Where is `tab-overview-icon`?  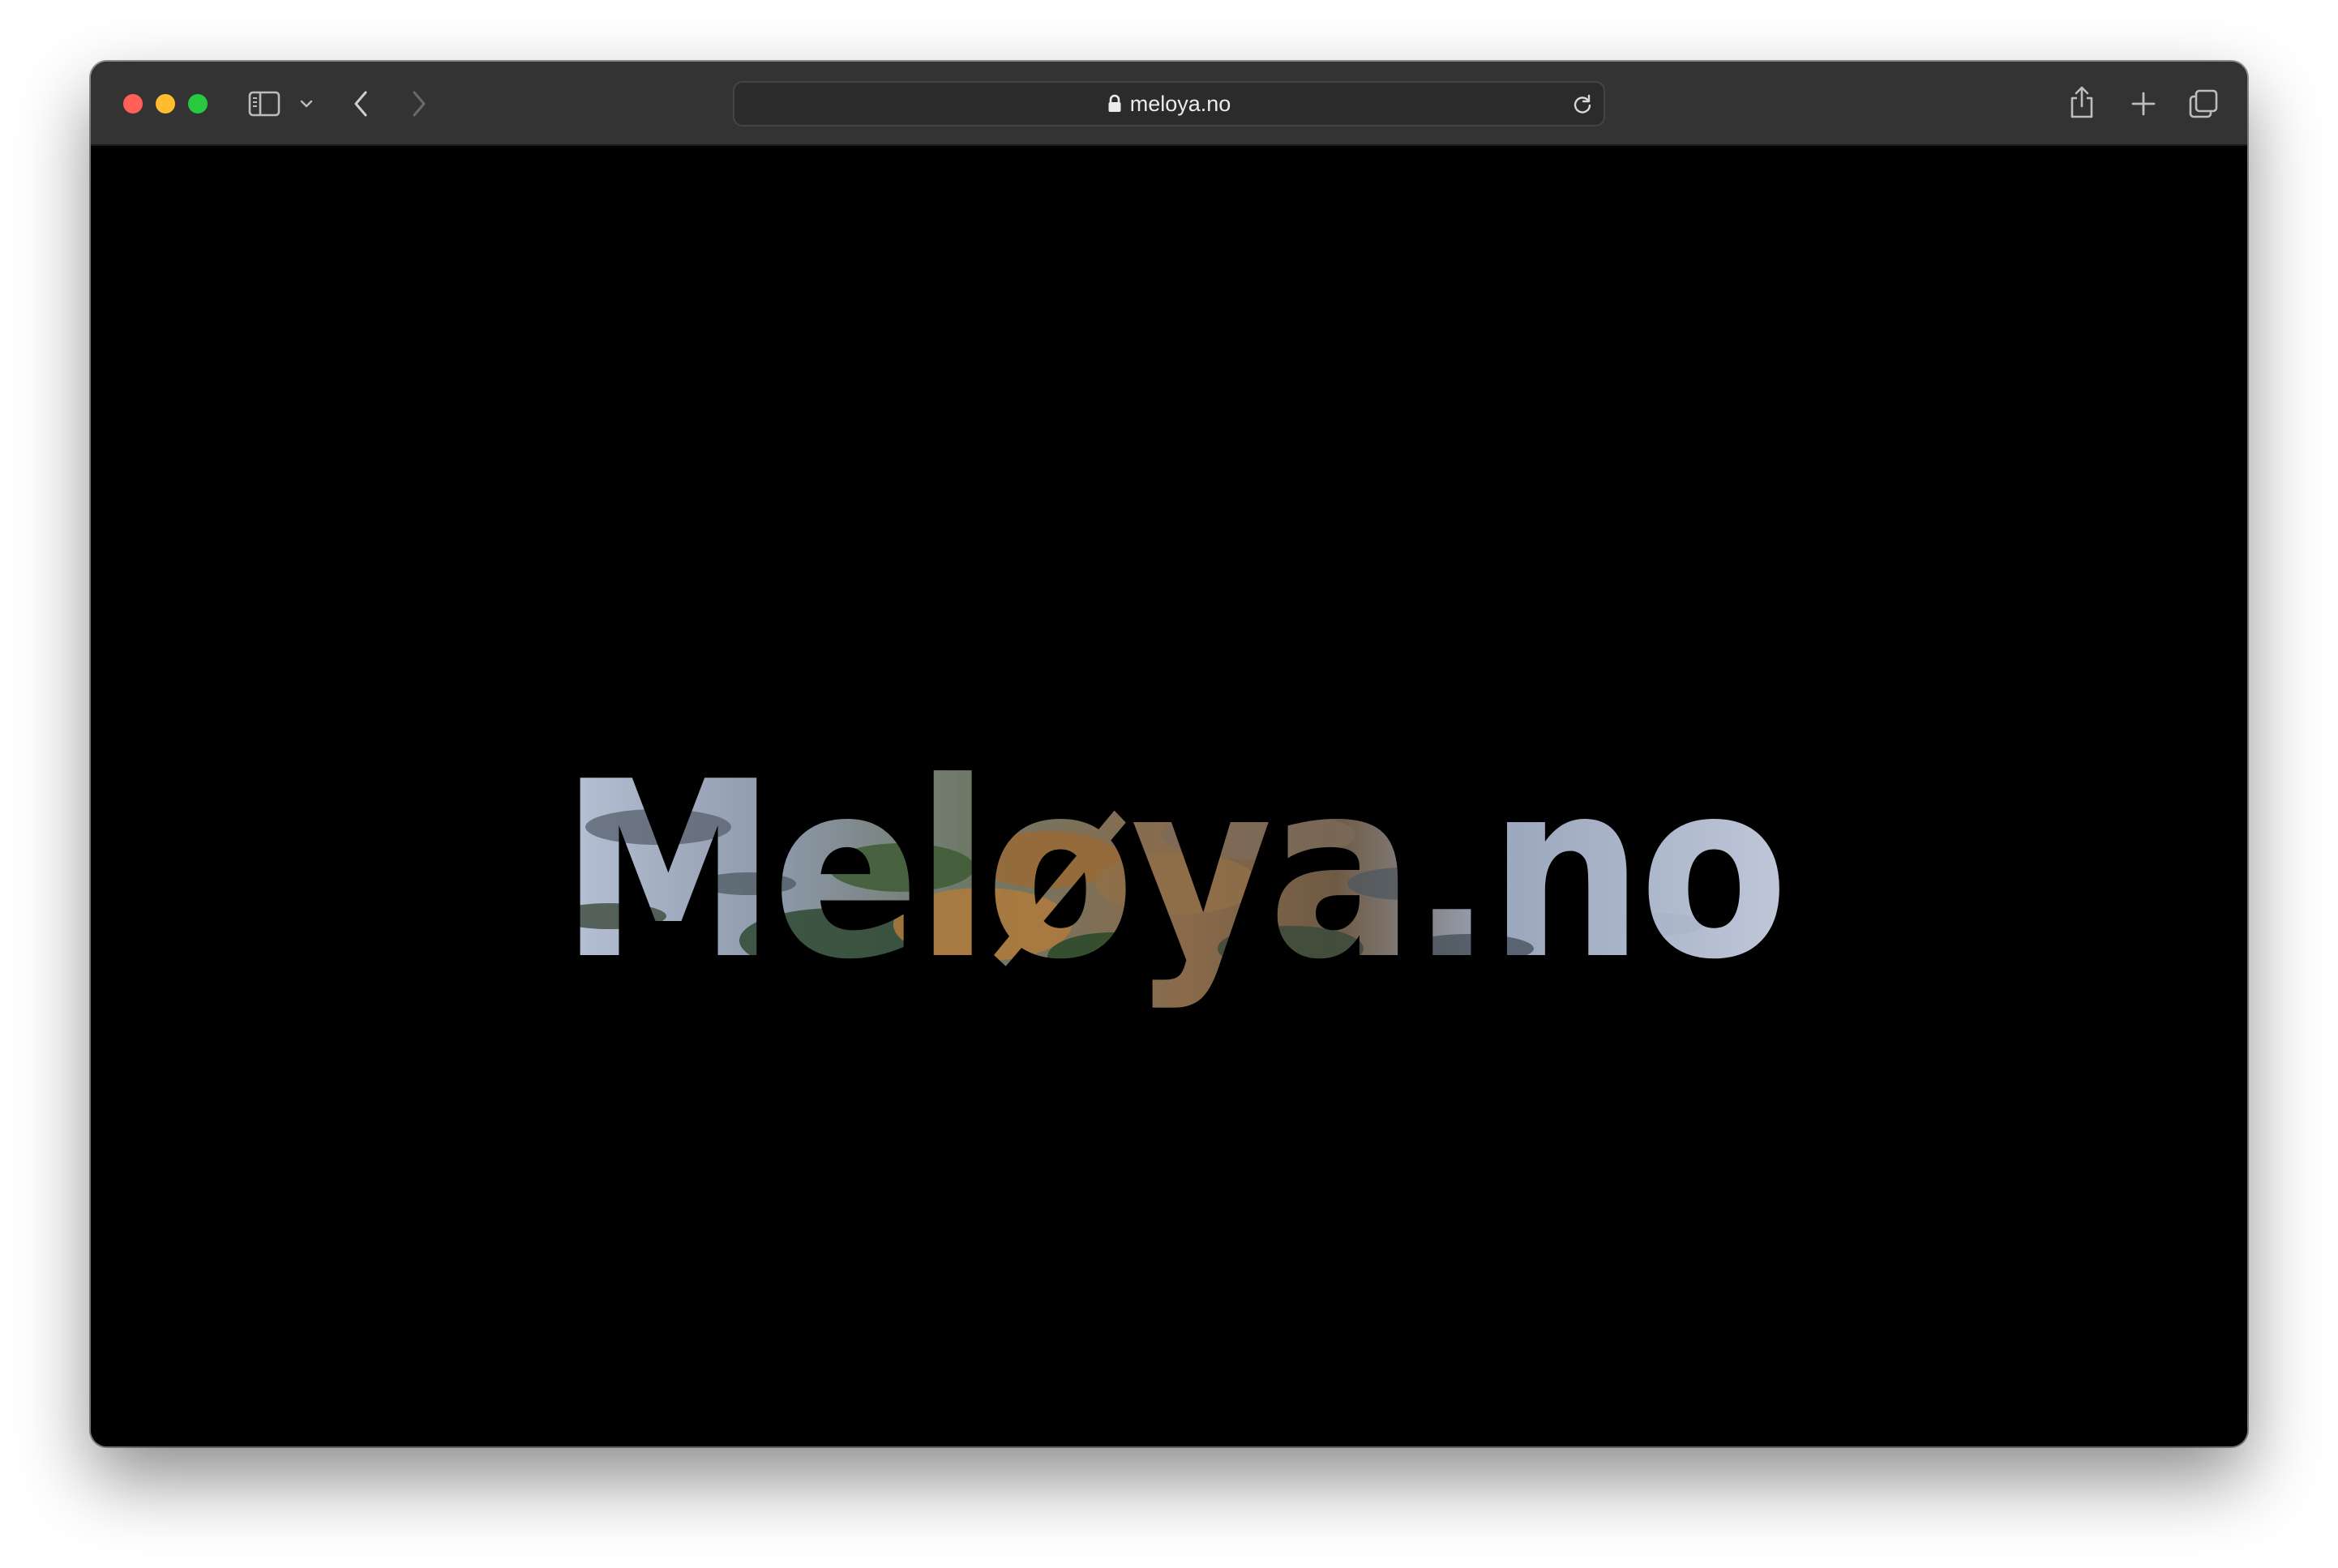
tab-overview-icon is located at coordinates (2203, 104).